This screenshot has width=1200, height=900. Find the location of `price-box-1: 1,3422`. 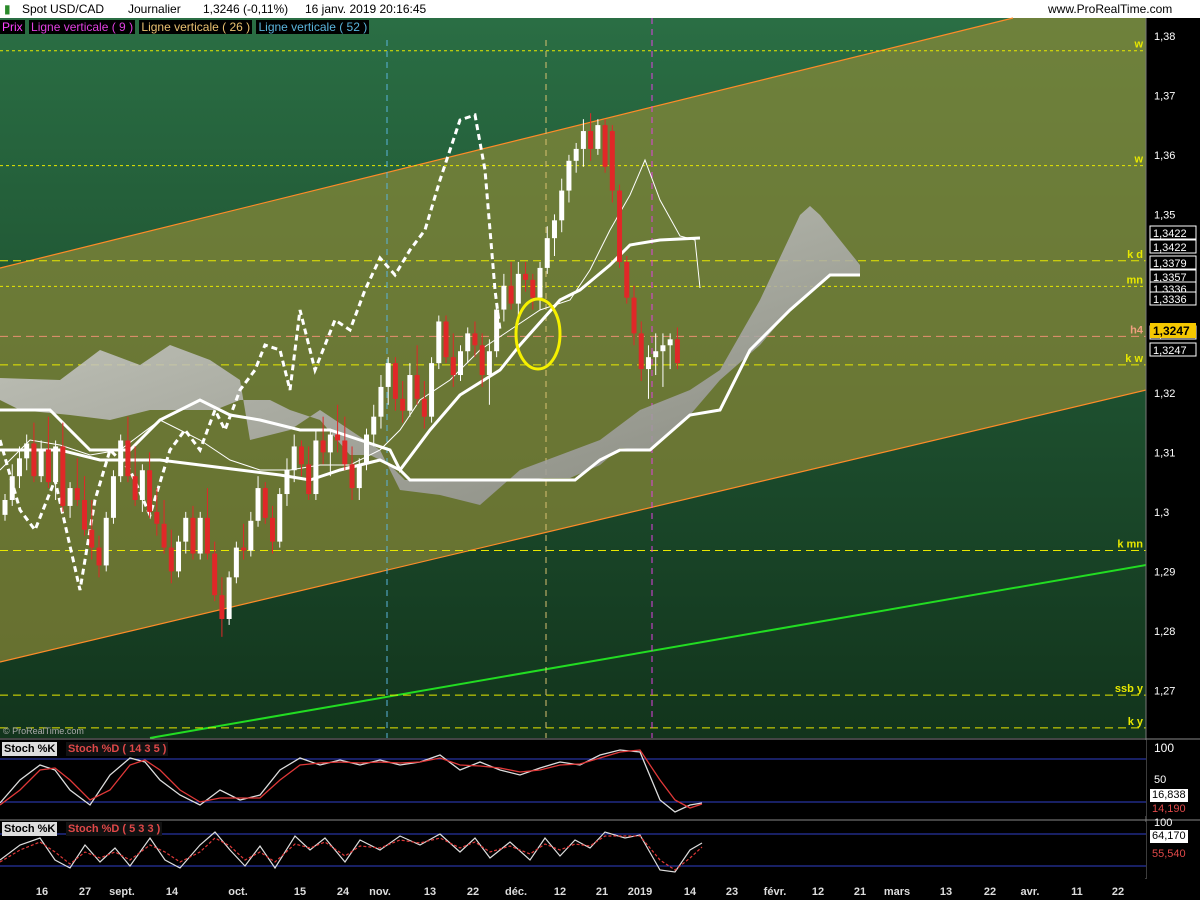

price-box-1: 1,3422 is located at coordinates (1173, 246).